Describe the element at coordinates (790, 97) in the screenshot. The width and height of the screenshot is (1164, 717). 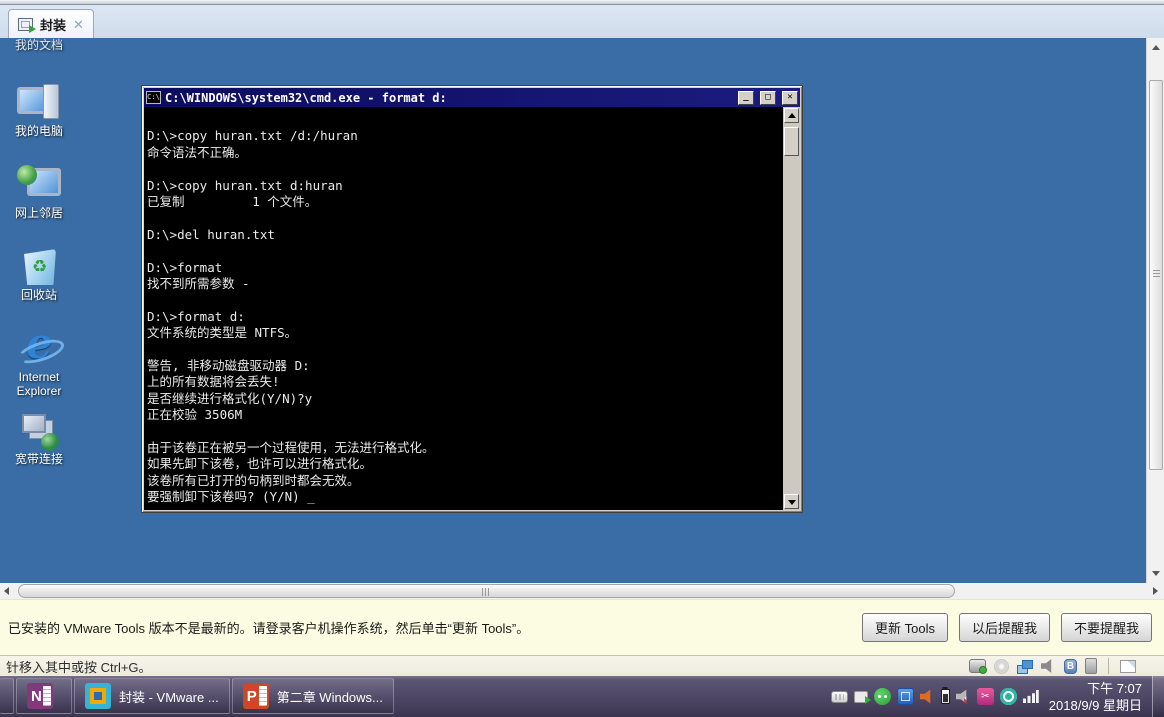
I see `close-button: ✕` at that location.